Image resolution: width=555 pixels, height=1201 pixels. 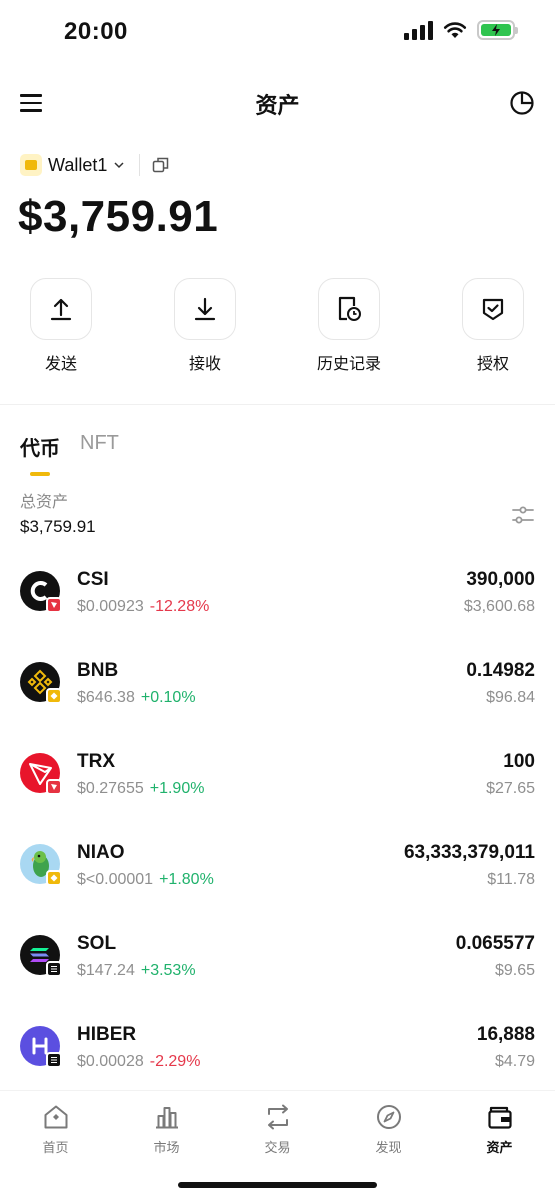 I want to click on upload-icon, so click(x=61, y=309).